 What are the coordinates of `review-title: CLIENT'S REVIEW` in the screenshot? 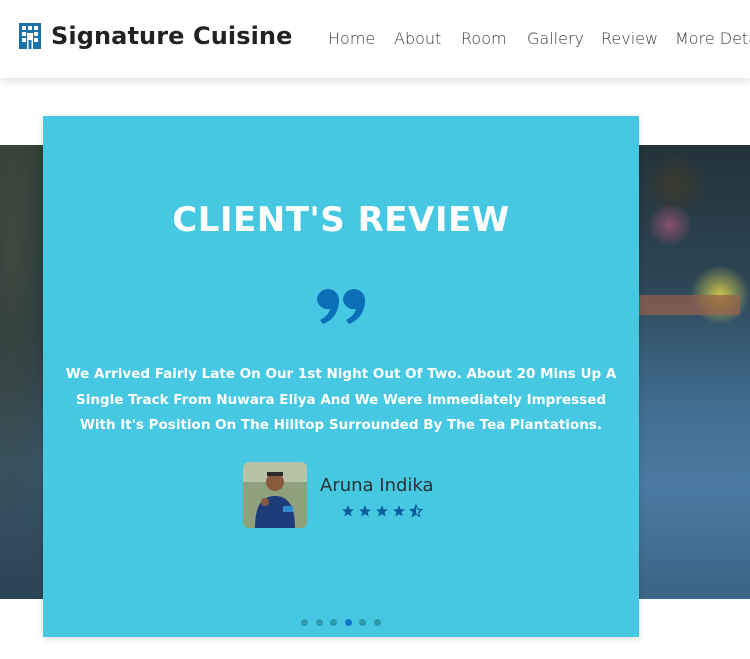 It's located at (341, 220).